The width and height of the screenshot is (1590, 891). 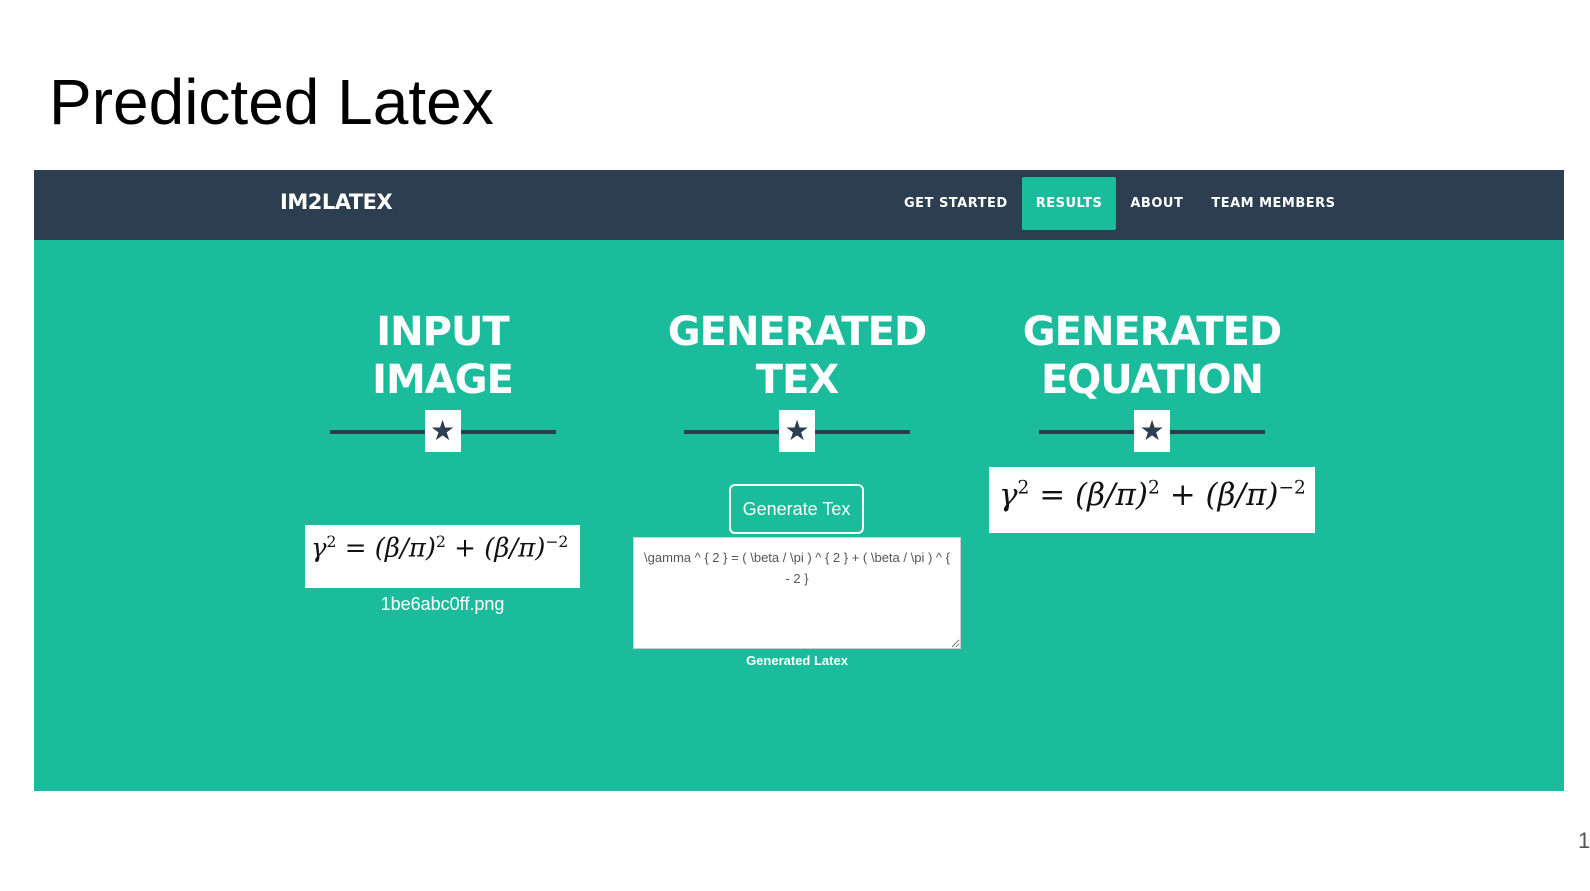 What do you see at coordinates (1273, 203) in the screenshot?
I see `nav-item-team-members: TEAM MEMBERS` at bounding box center [1273, 203].